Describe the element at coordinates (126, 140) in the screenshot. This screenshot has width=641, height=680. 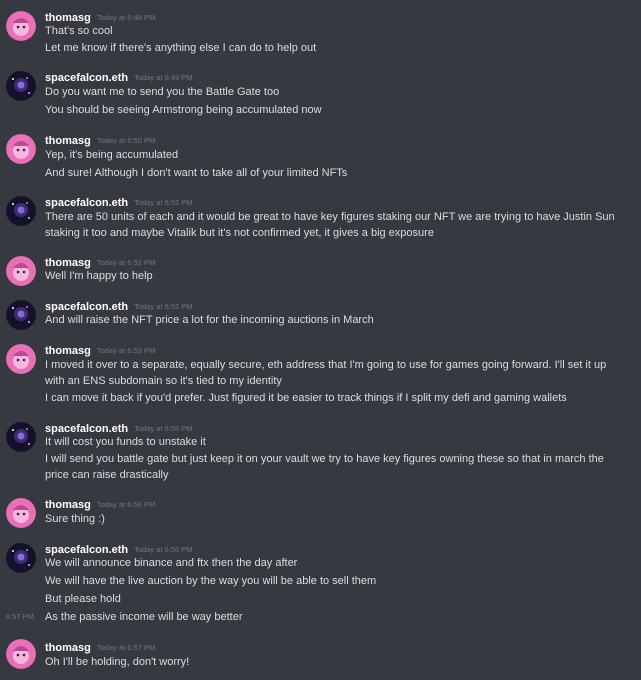
I see `timestamp: Today at 6:50 PM` at that location.